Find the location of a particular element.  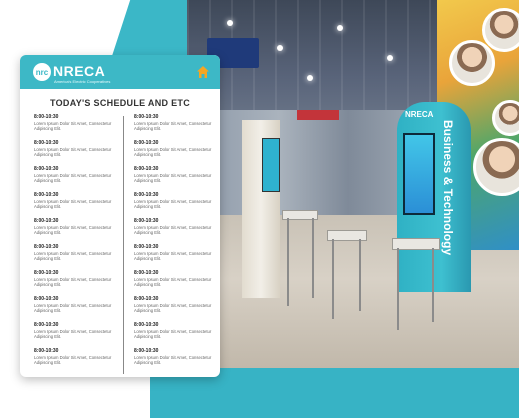

nreca-logo-icon: nrc is located at coordinates (42, 72).